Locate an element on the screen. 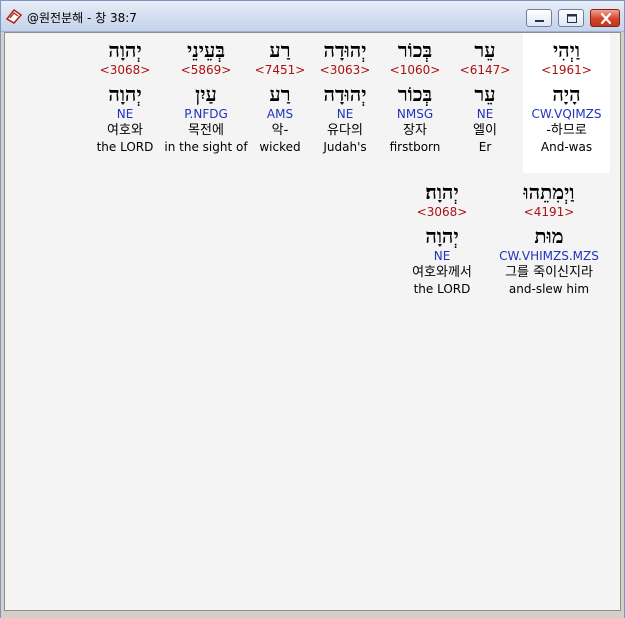  lemma-word: מוּת is located at coordinates (549, 236).